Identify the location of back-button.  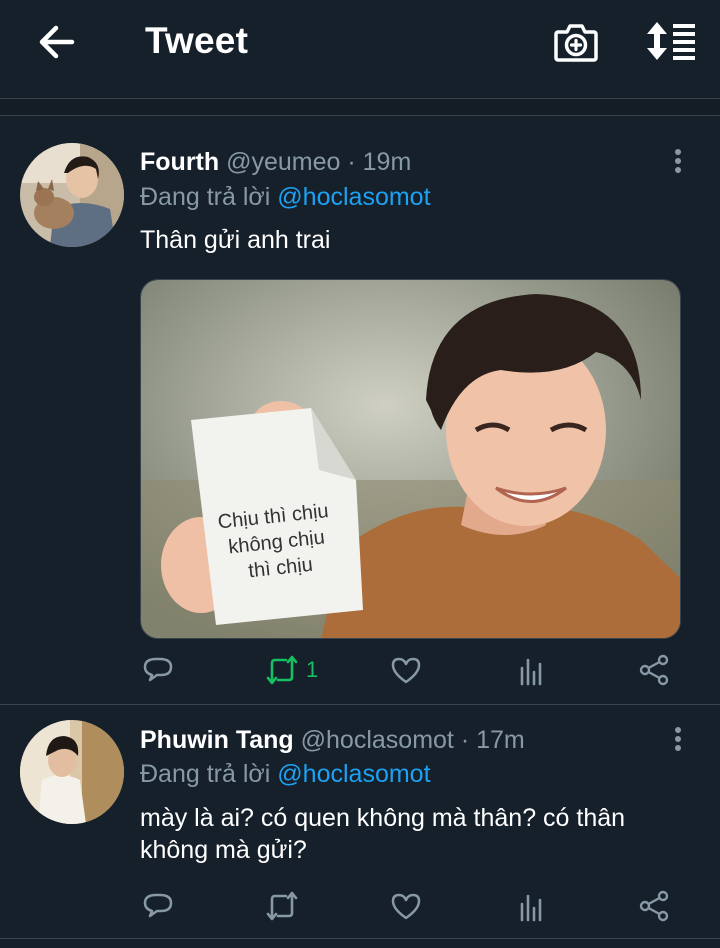
(56, 42).